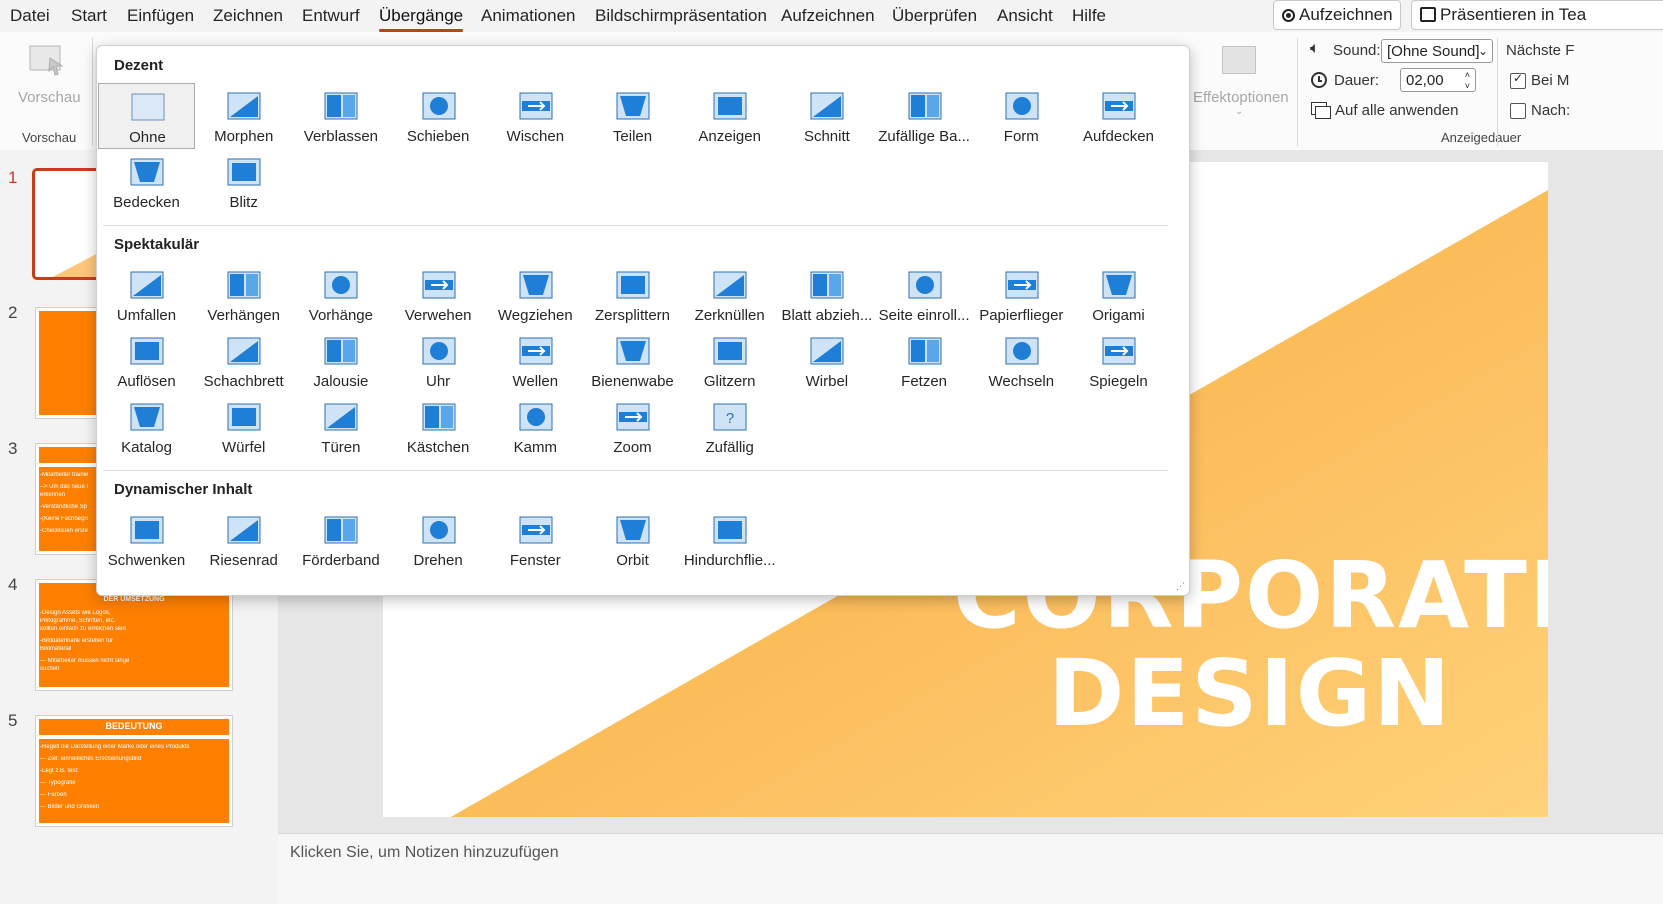 The image size is (1663, 904). I want to click on transition-spiegeln: Spiegeln, so click(1118, 361).